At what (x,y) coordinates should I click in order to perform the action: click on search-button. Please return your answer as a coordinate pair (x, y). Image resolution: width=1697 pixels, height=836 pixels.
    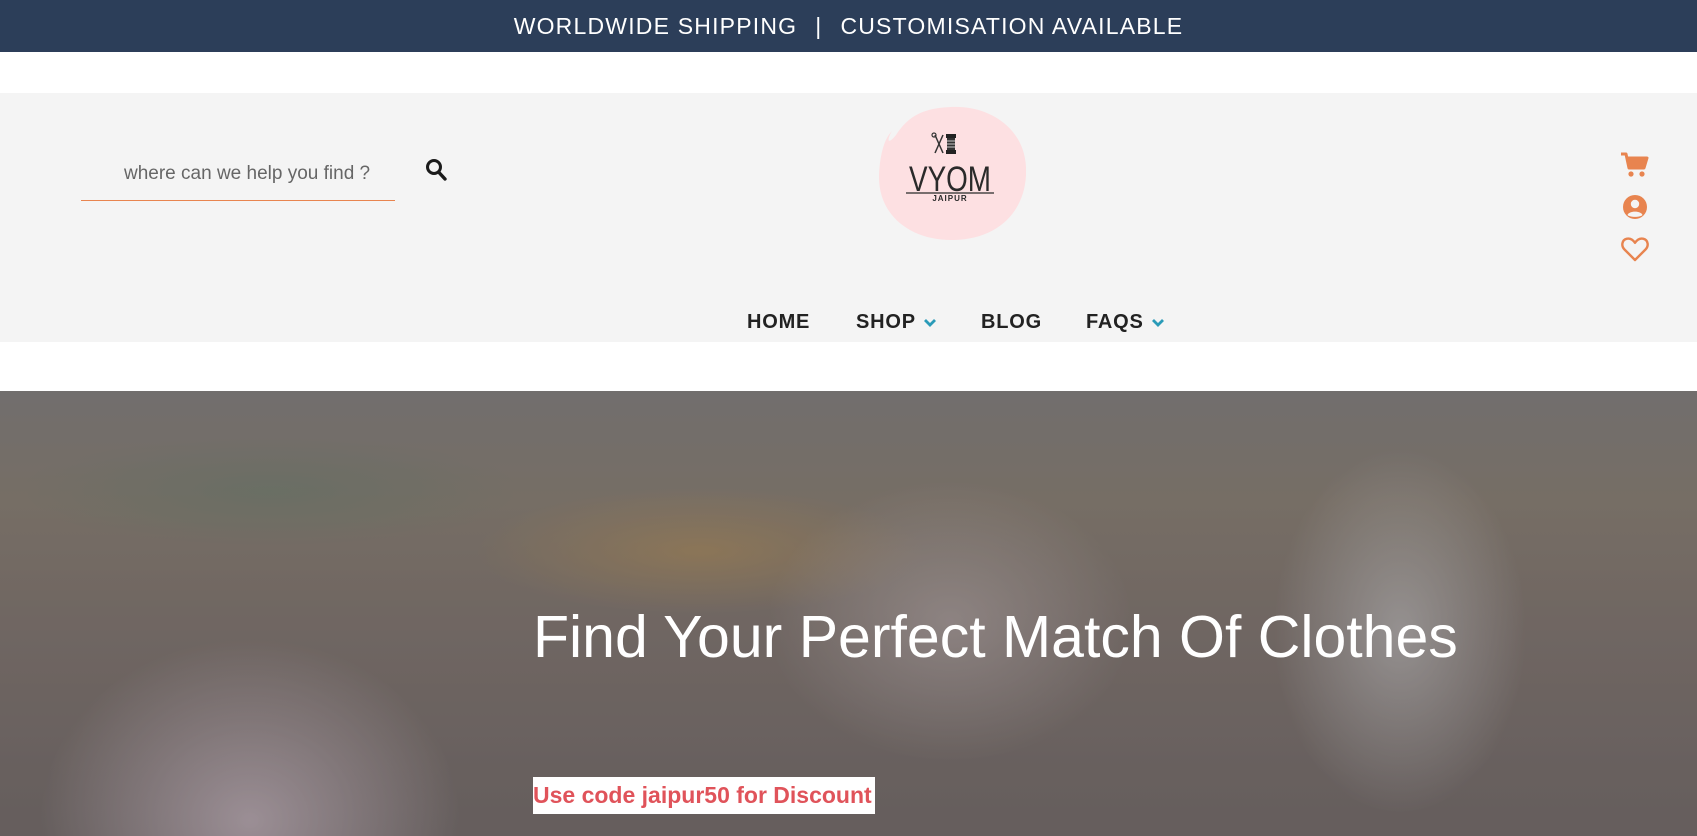
    Looking at the image, I should click on (436, 170).